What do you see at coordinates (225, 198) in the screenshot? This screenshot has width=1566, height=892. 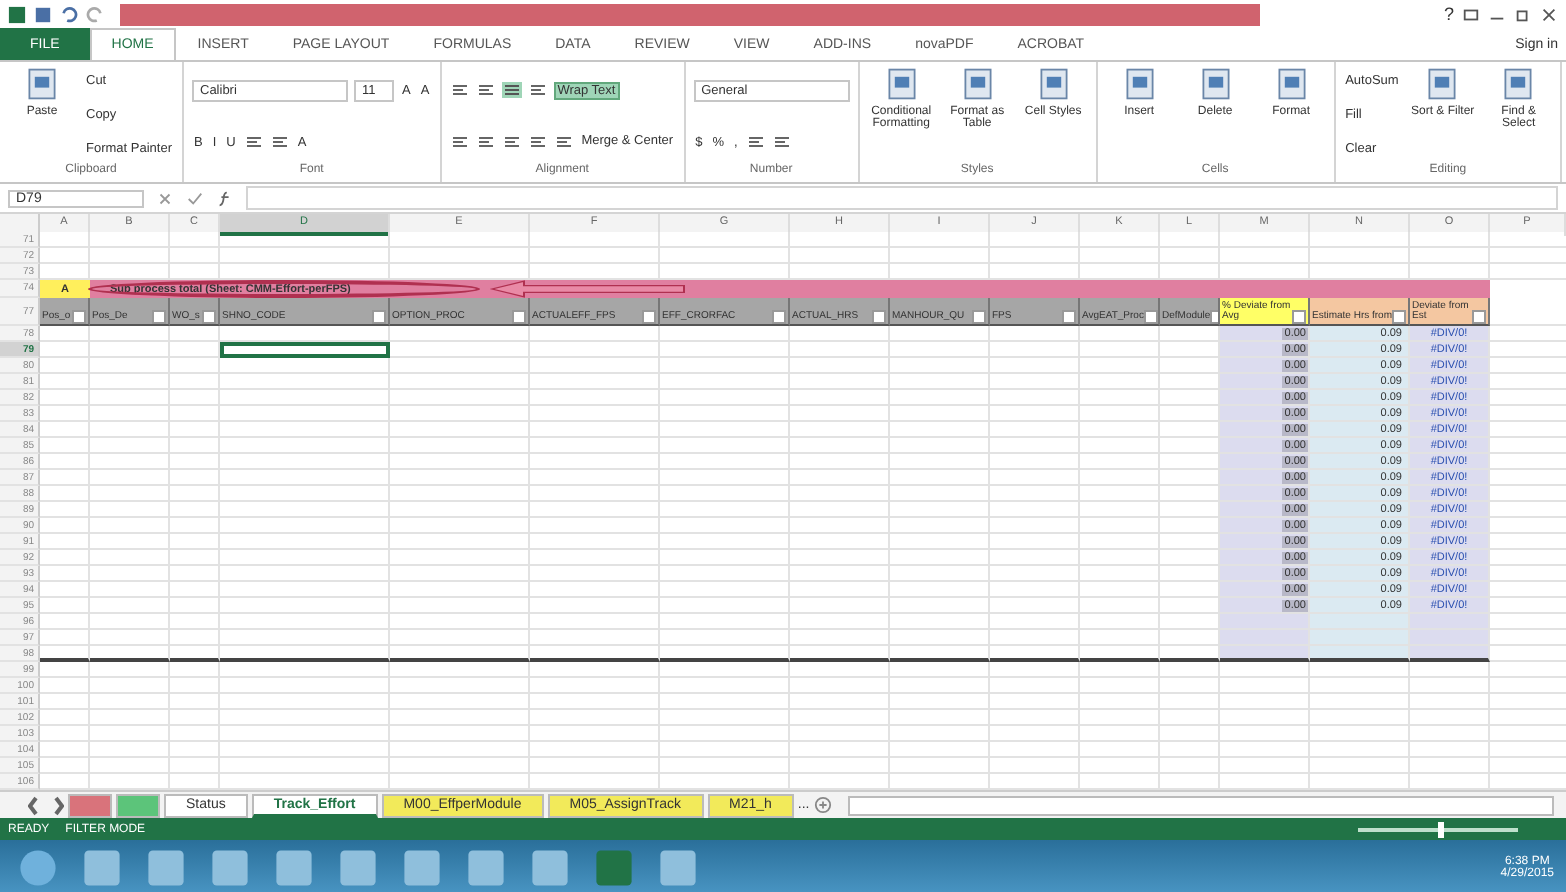 I see `function-icon` at bounding box center [225, 198].